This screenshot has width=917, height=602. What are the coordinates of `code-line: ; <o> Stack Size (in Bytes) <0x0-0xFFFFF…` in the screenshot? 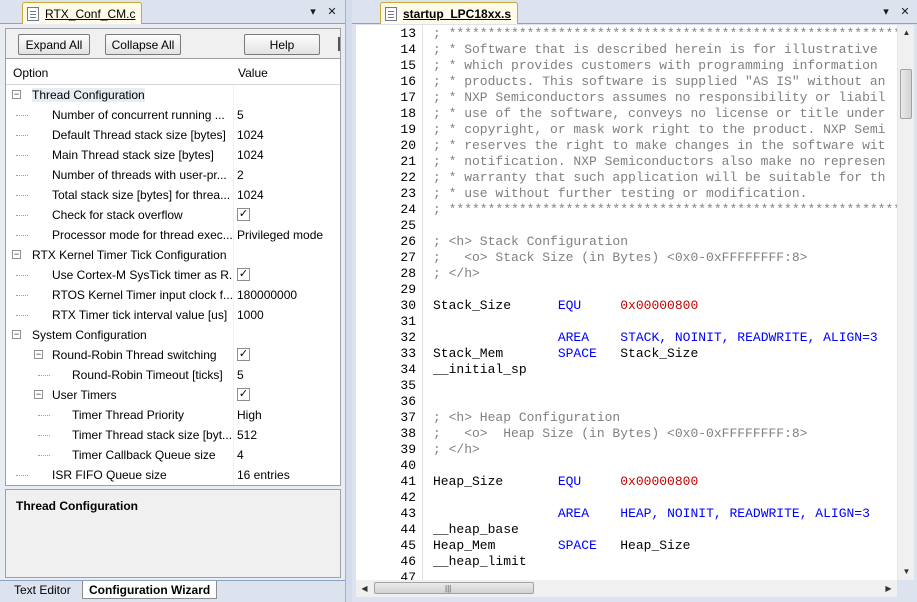 It's located at (620, 257).